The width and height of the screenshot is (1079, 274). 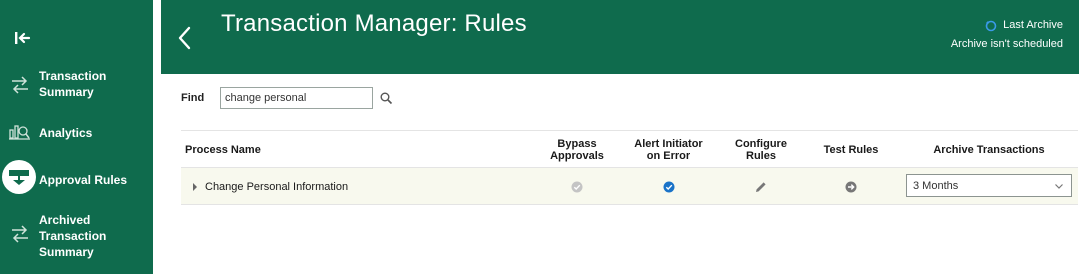 What do you see at coordinates (1006, 43) in the screenshot?
I see `archive-status: Archive isn't scheduled` at bounding box center [1006, 43].